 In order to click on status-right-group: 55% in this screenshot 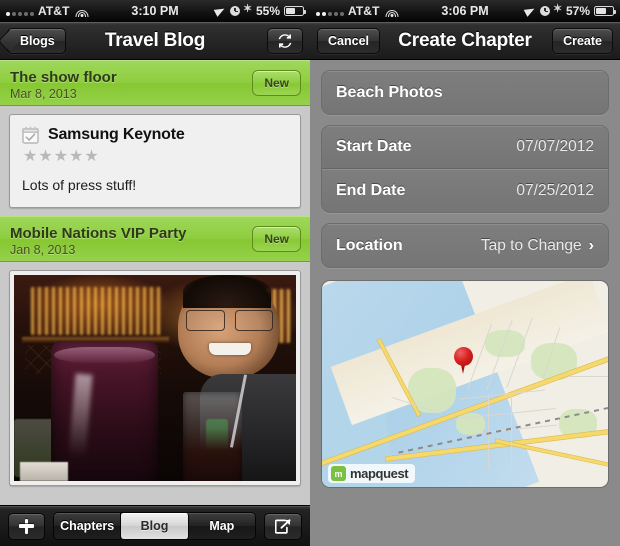, I will do `click(261, 10)`.